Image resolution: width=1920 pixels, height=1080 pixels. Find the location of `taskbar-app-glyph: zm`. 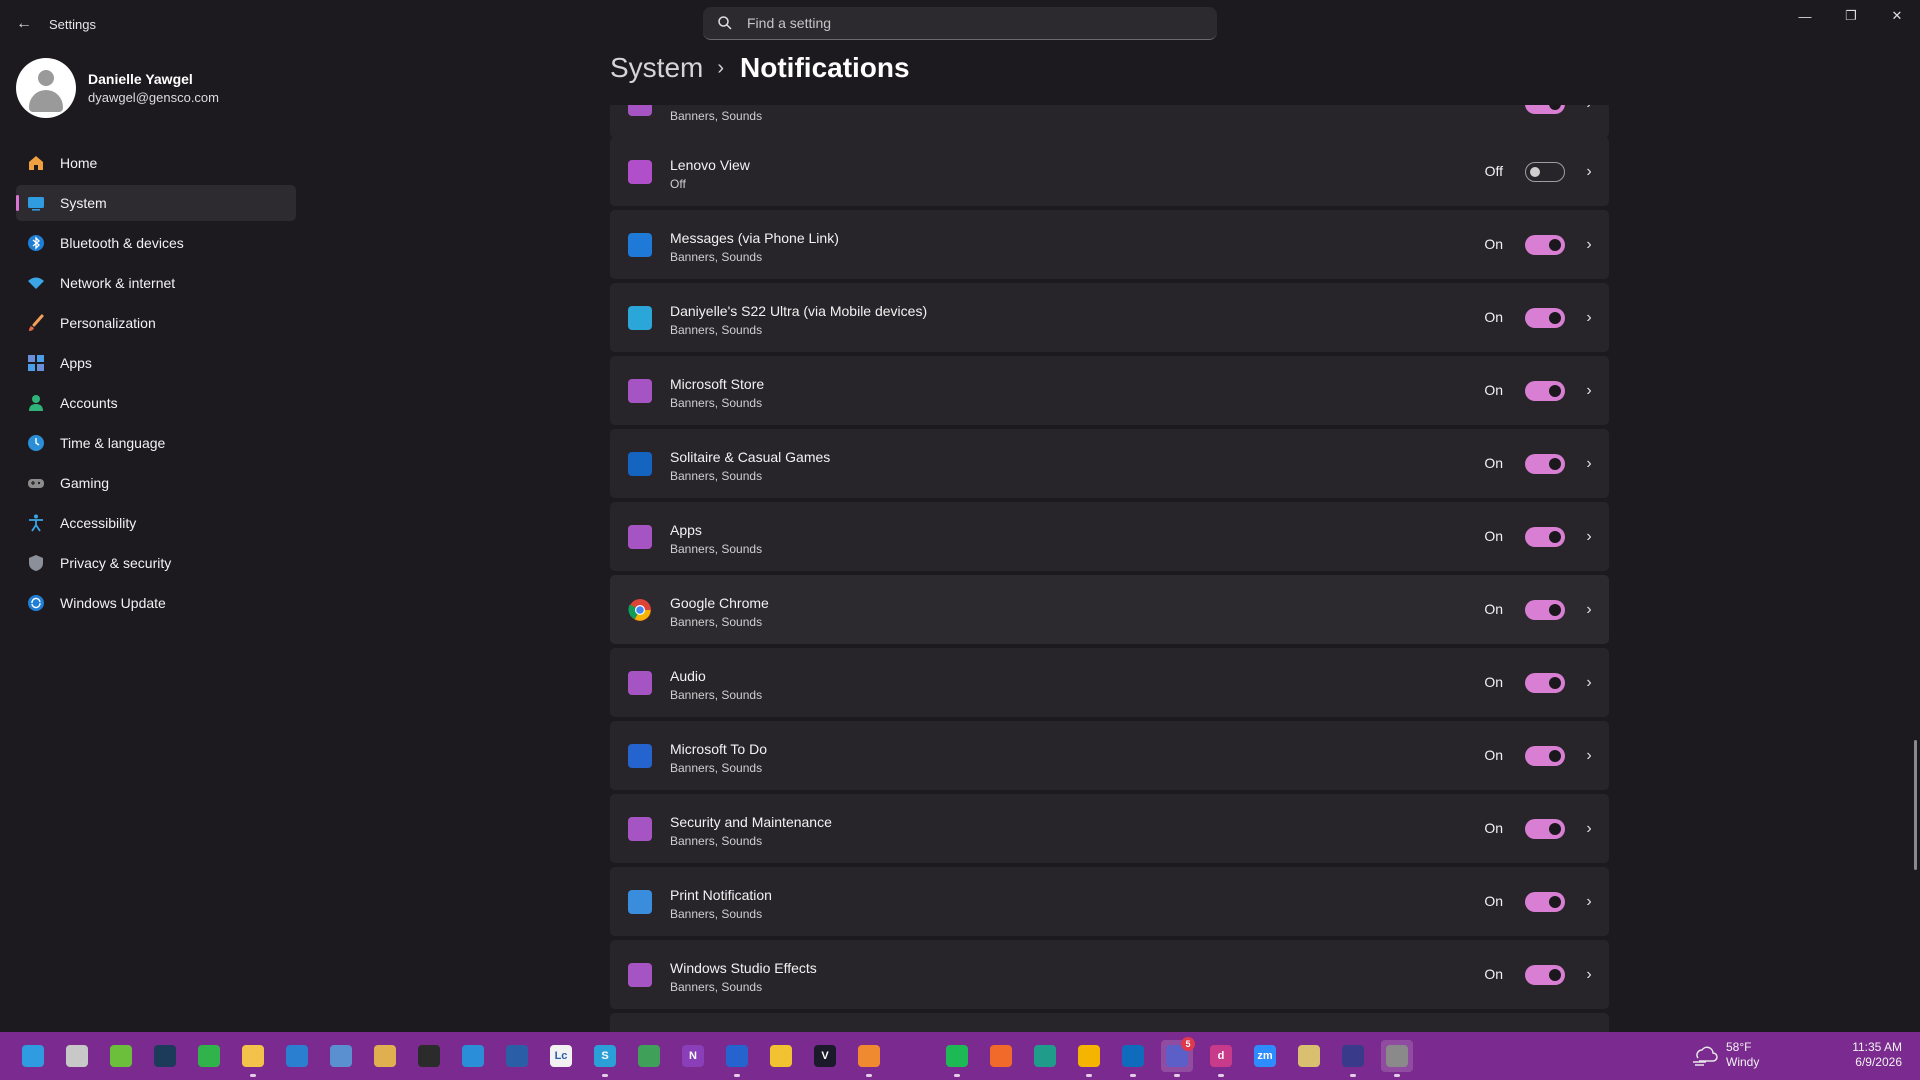

taskbar-app-glyph: zm is located at coordinates (1265, 1056).